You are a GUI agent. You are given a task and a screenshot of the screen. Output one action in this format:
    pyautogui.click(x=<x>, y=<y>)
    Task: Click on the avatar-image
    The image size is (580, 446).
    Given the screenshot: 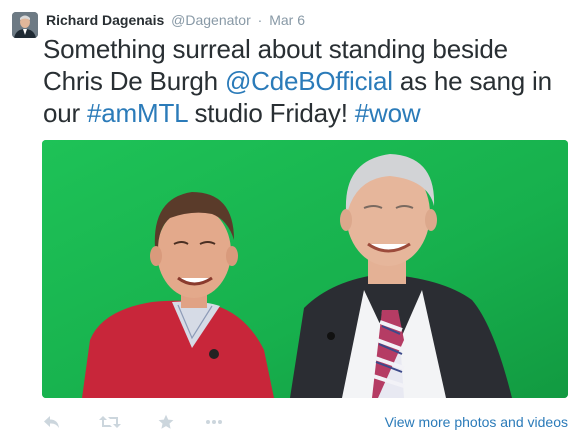 What is the action you would take?
    pyautogui.click(x=25, y=25)
    